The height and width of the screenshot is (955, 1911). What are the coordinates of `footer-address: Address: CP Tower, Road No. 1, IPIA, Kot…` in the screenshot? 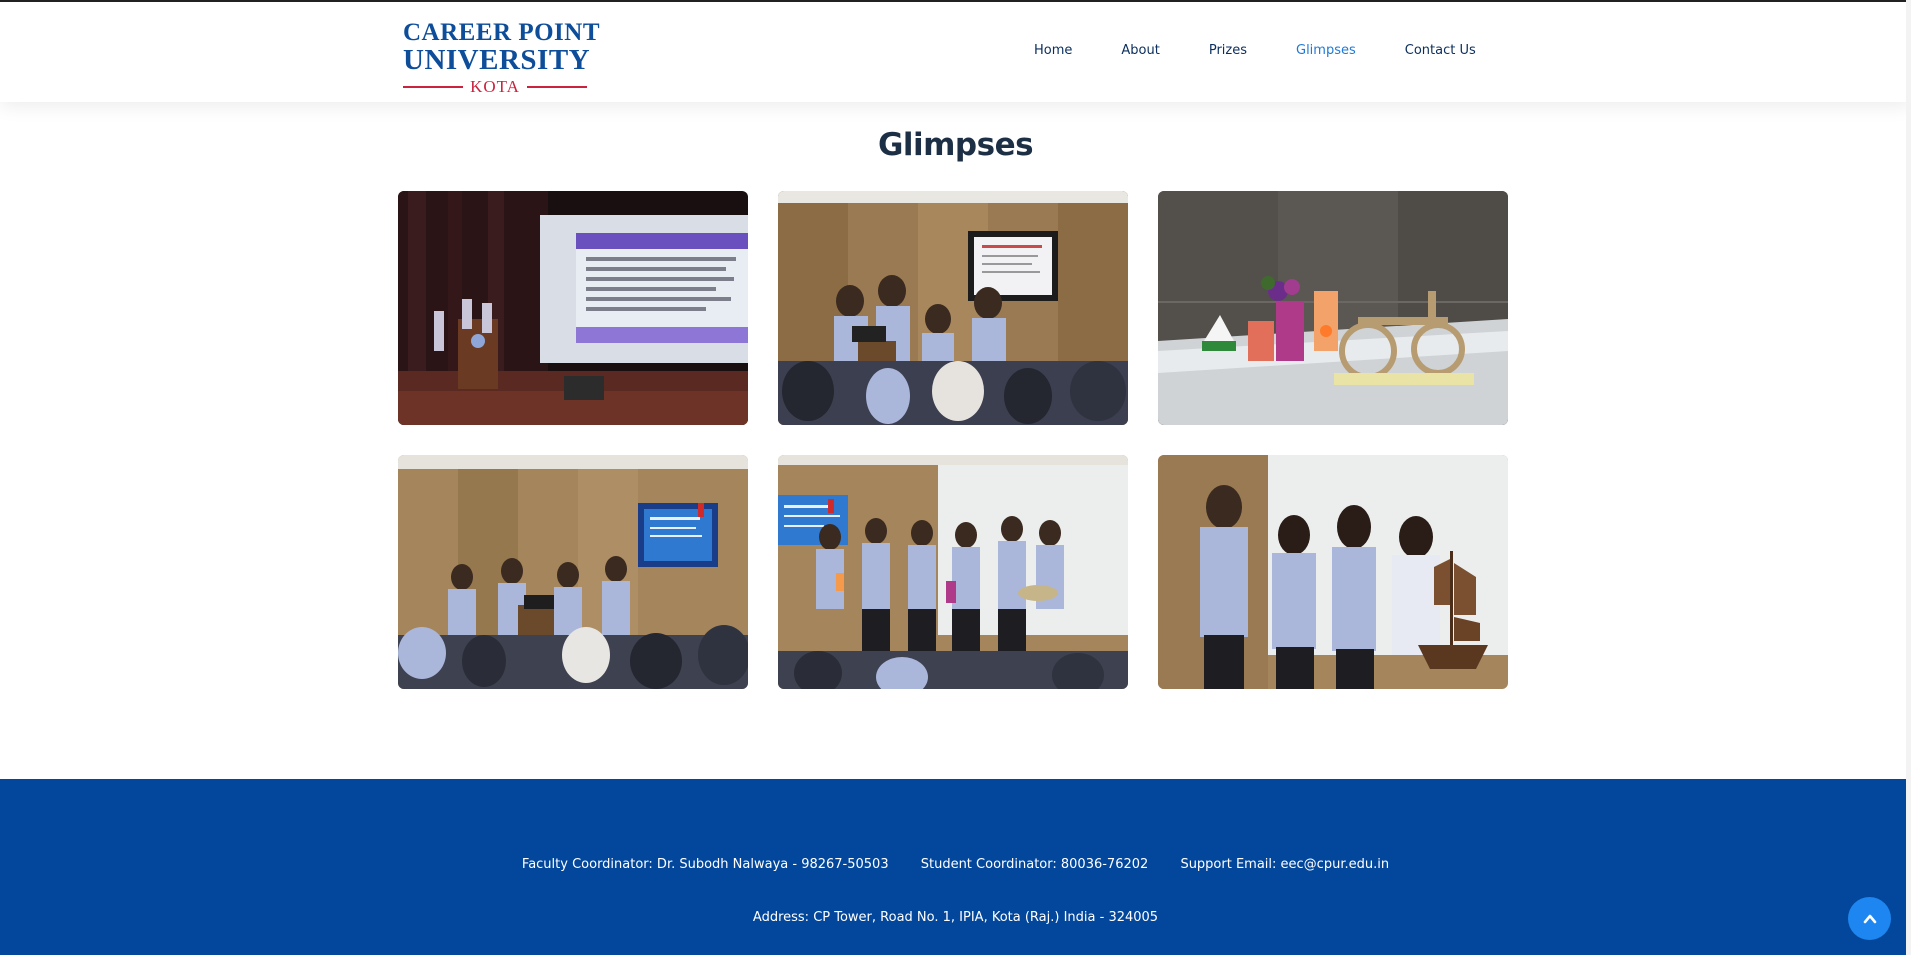 It's located at (955, 917).